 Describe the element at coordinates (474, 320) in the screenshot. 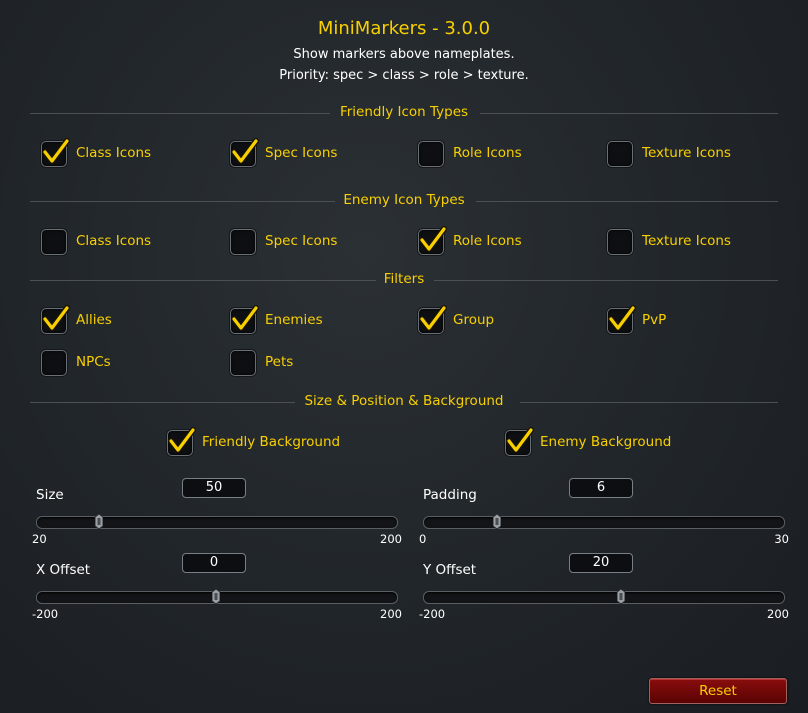

I see `filter-group-label: Group` at that location.